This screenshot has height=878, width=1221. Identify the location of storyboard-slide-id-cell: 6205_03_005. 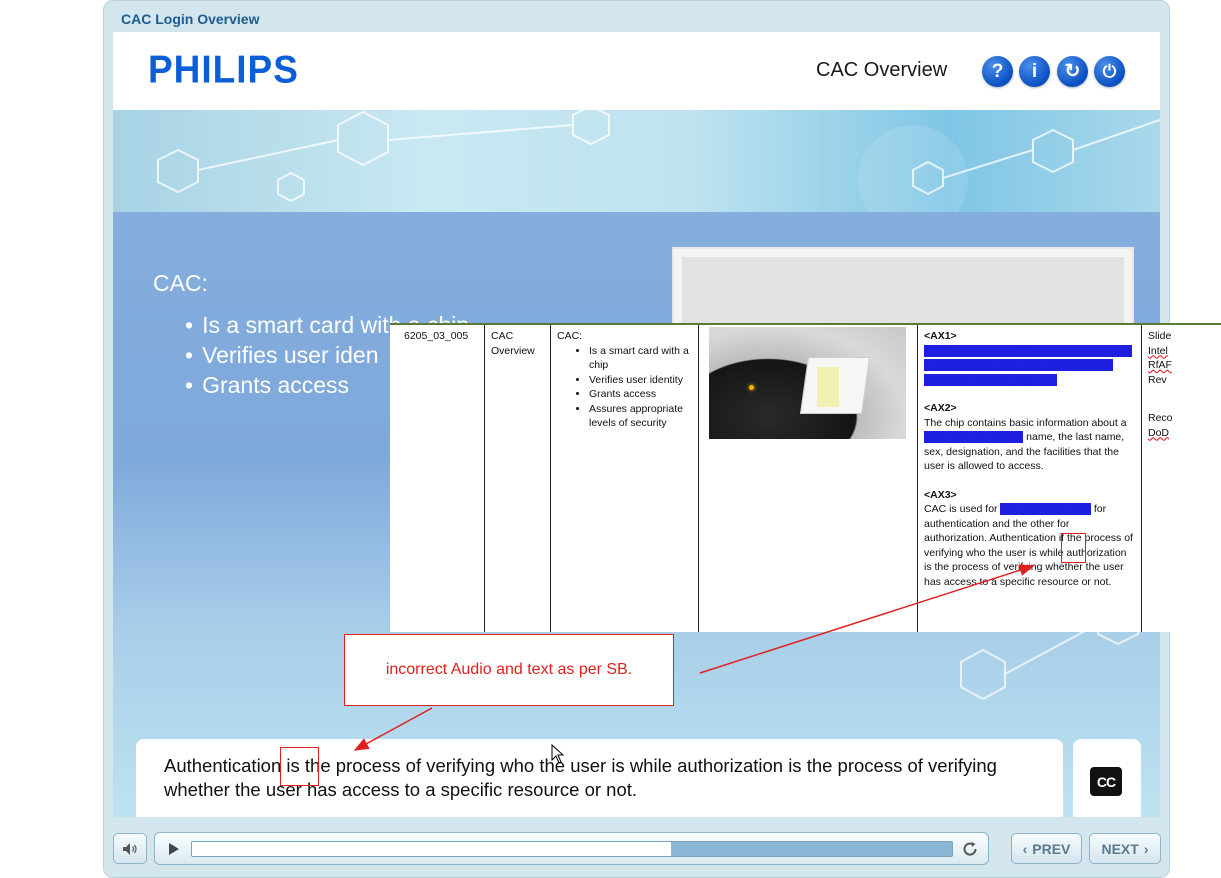
(437, 478).